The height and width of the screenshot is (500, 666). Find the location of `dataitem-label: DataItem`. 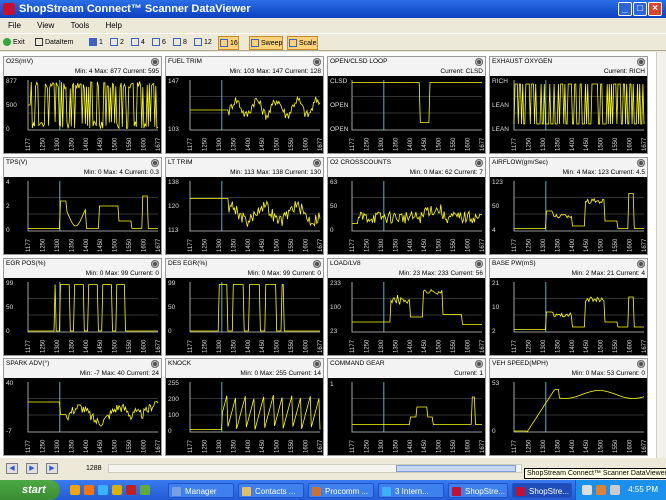

dataitem-label: DataItem is located at coordinates (59, 42).